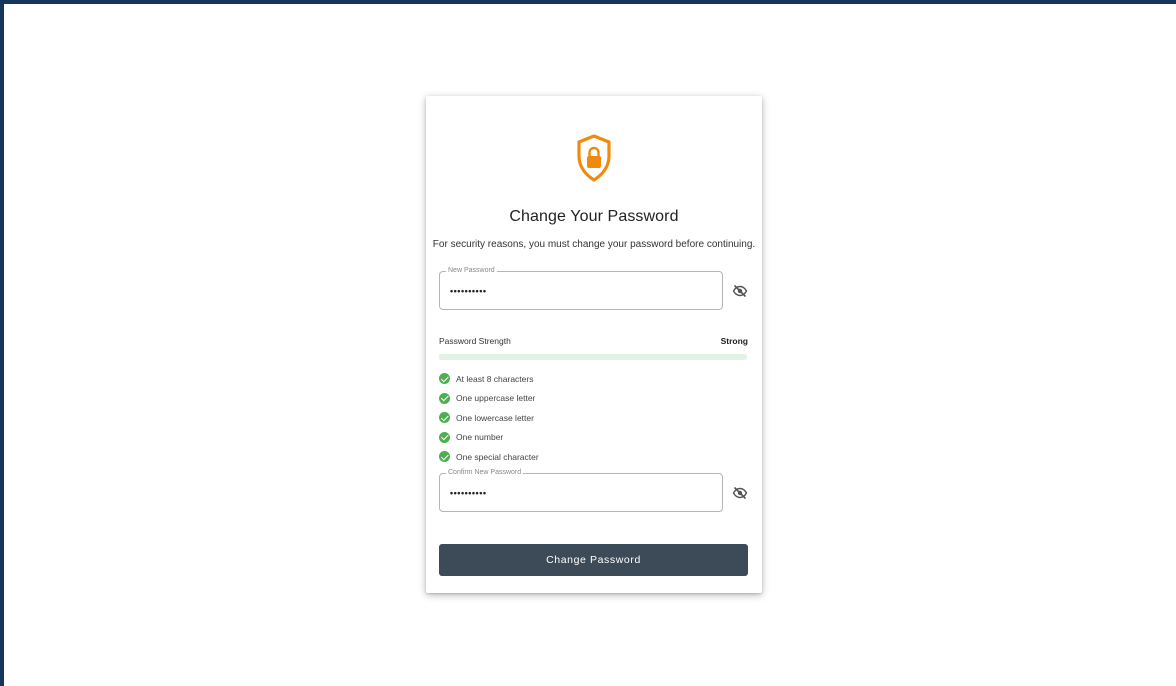 The image size is (1176, 686). What do you see at coordinates (495, 417) in the screenshot?
I see `requirement-label: One lowercase letter` at bounding box center [495, 417].